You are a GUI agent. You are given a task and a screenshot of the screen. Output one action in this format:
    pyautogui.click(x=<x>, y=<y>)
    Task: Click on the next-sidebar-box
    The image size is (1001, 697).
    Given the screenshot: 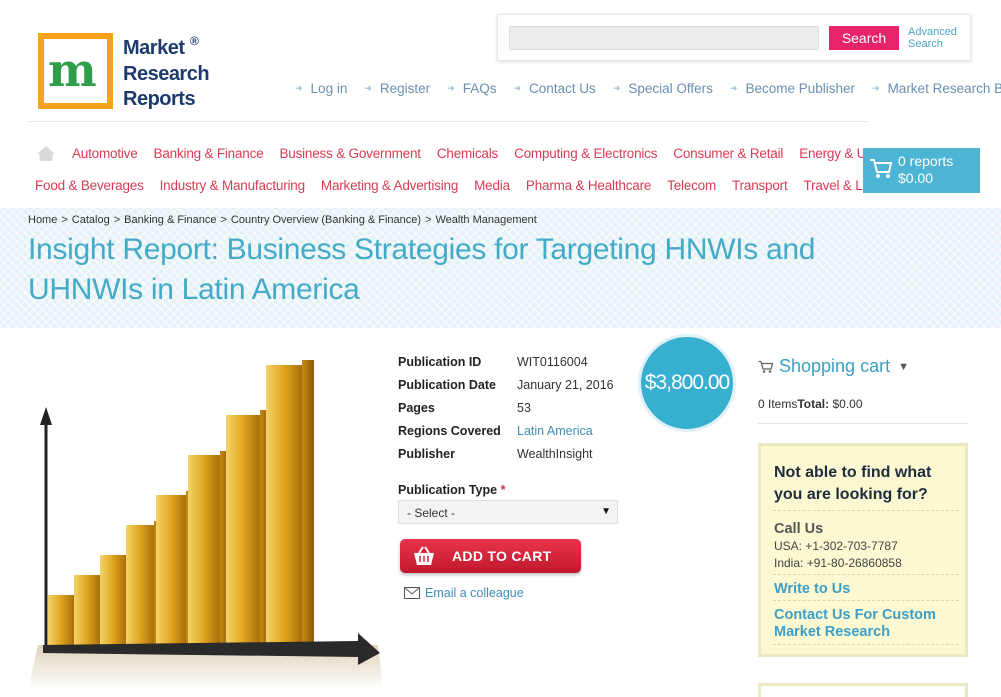 What is the action you would take?
    pyautogui.click(x=863, y=690)
    